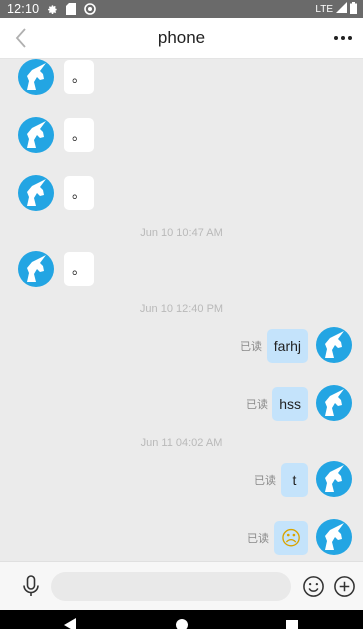  I want to click on sad-face-emoji-icon: ☹, so click(291, 538).